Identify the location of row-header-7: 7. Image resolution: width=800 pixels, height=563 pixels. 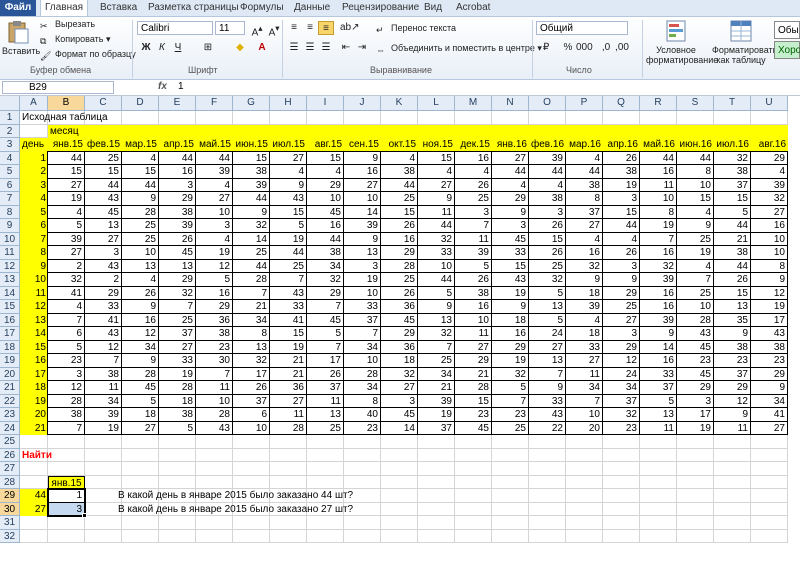
(10, 199).